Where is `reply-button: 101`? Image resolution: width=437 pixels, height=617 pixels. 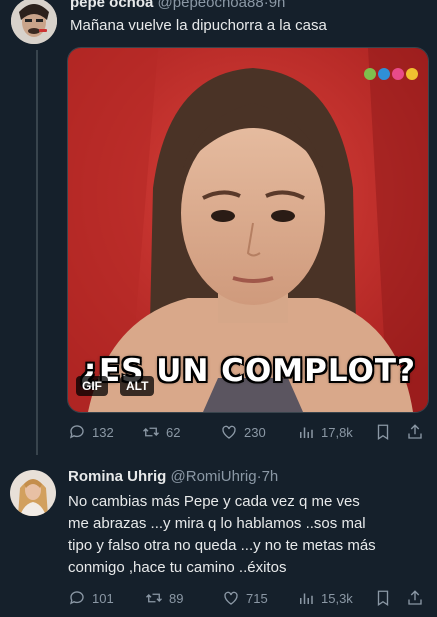 reply-button: 101 is located at coordinates (91, 598).